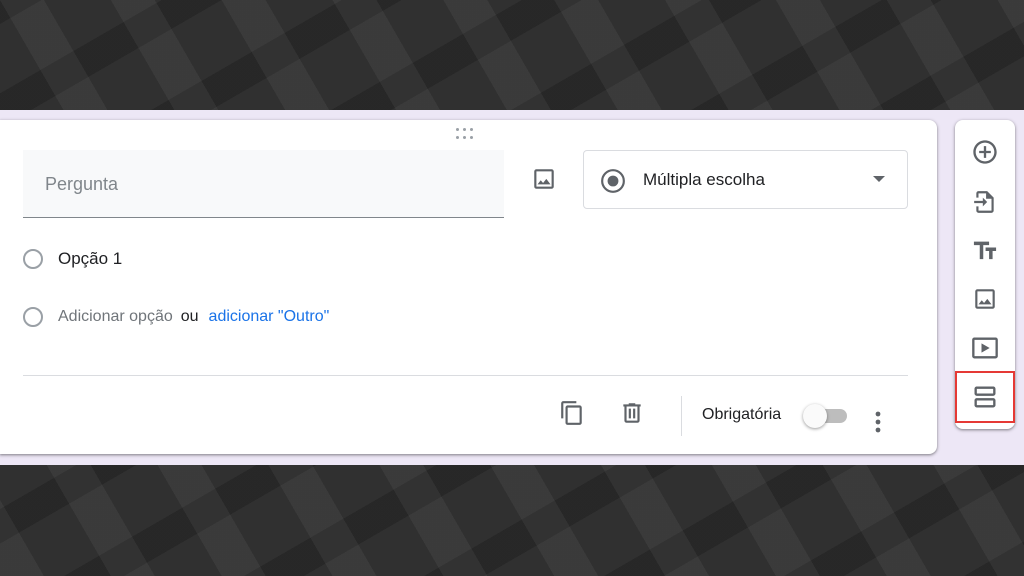 Image resolution: width=1024 pixels, height=576 pixels. Describe the element at coordinates (613, 181) in the screenshot. I see `radio-checked-icon` at that location.